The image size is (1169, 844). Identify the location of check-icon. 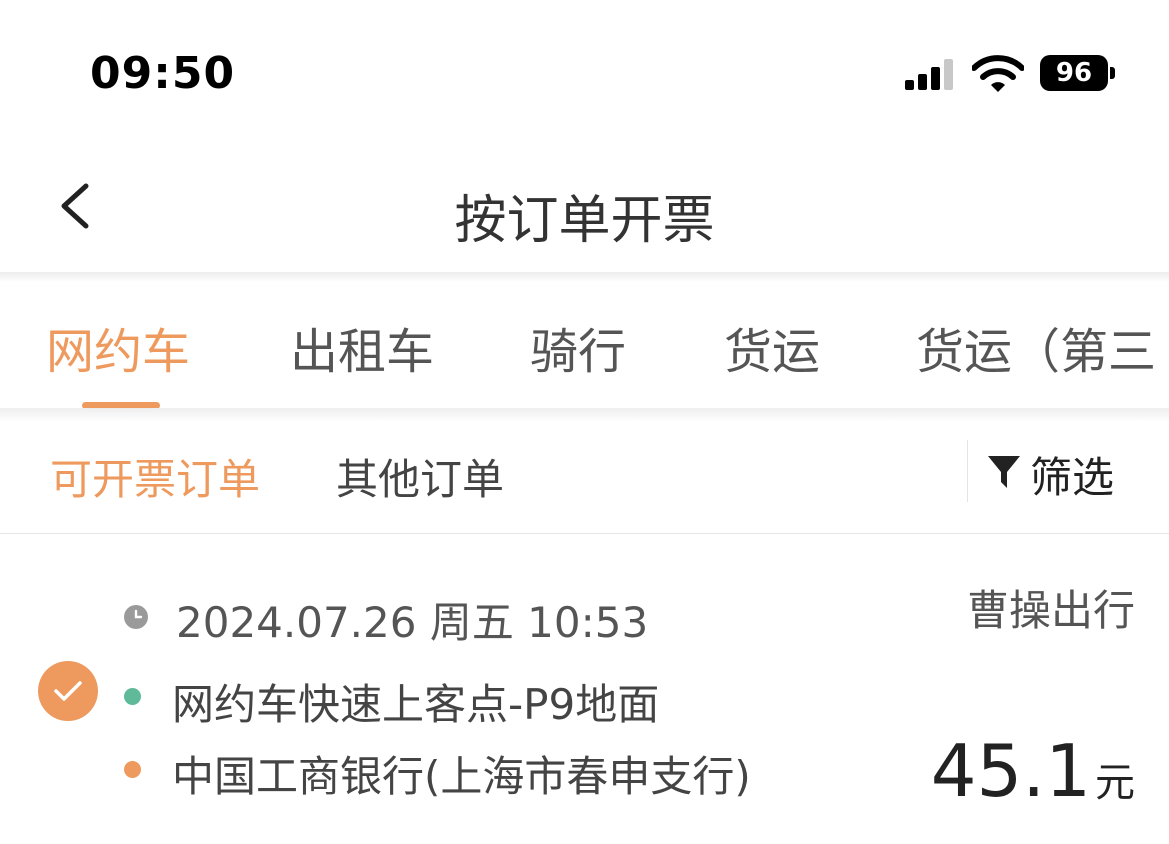
(68, 691).